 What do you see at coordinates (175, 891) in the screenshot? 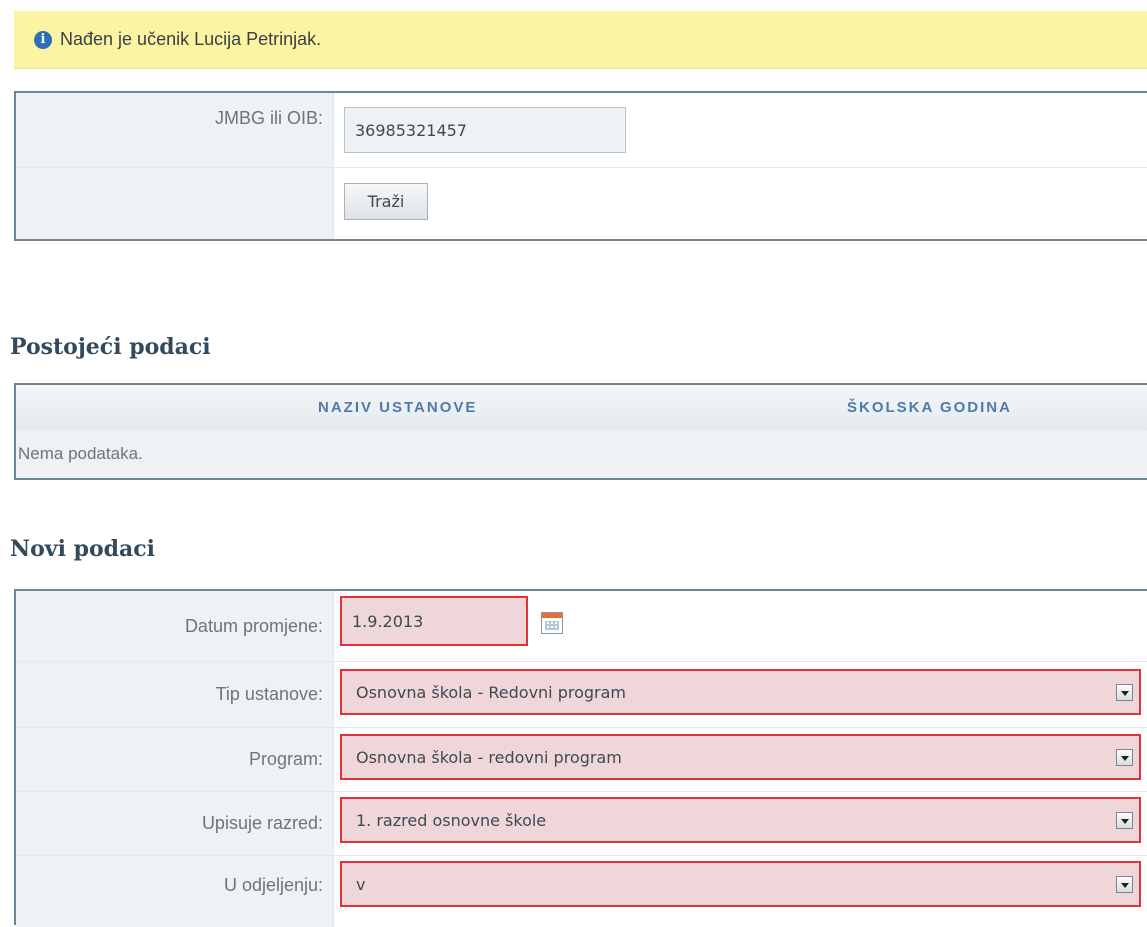
I see `class-label: U odjeljenju:` at bounding box center [175, 891].